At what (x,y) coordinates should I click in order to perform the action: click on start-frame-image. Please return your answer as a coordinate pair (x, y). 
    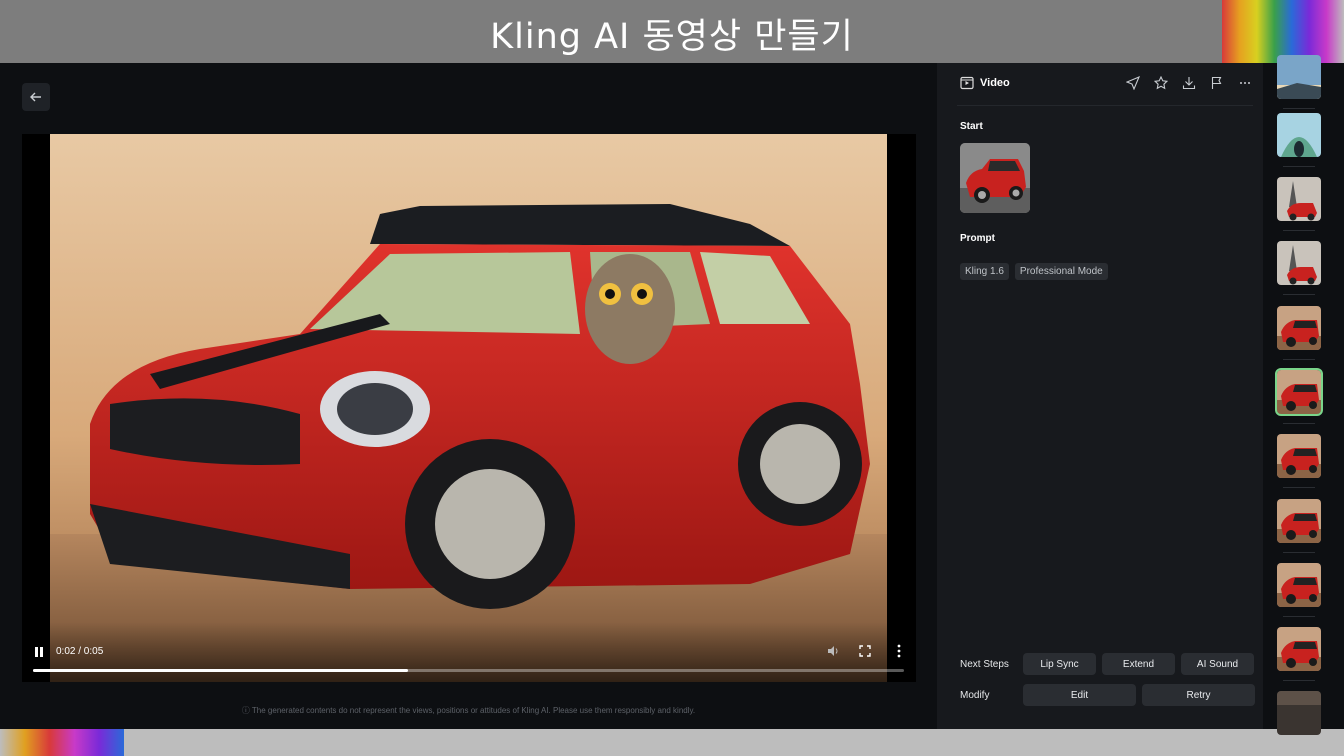
    Looking at the image, I should click on (995, 178).